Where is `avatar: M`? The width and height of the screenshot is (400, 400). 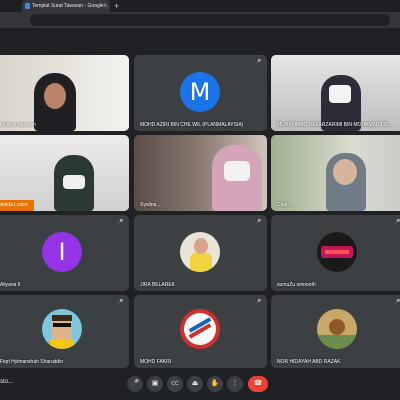
avatar: M is located at coordinates (200, 92).